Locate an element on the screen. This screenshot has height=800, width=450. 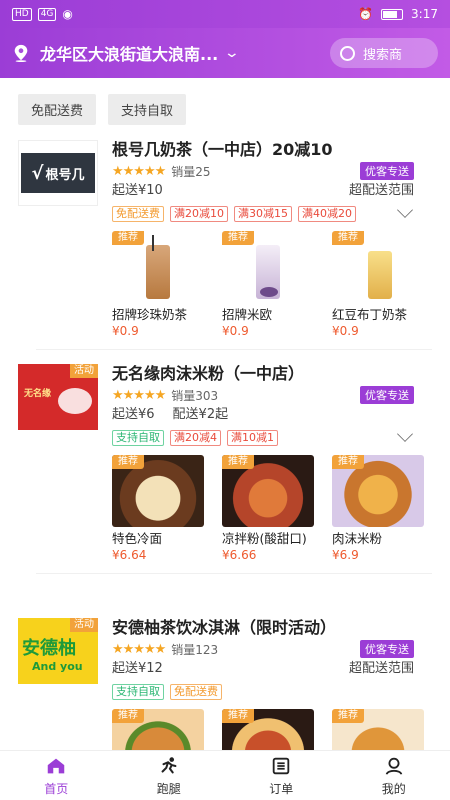
product-card: 推荐 肉沫米粉 ¥6.9 is located at coordinates (378, 509).